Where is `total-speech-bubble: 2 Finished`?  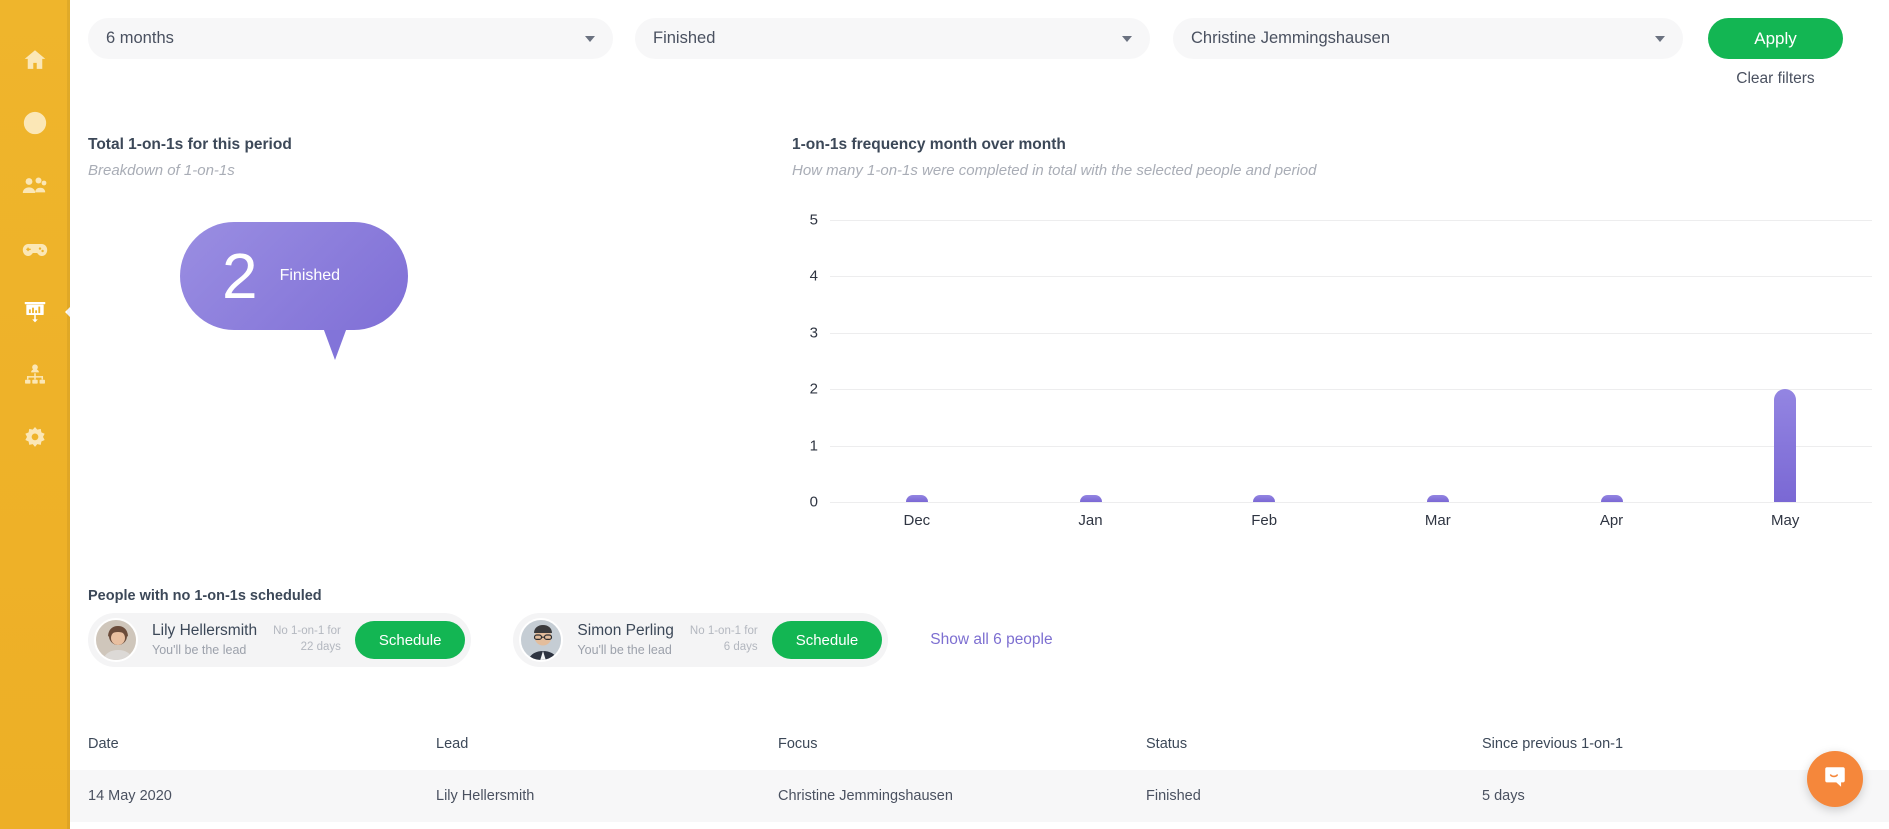
total-speech-bubble: 2 Finished is located at coordinates (295, 297).